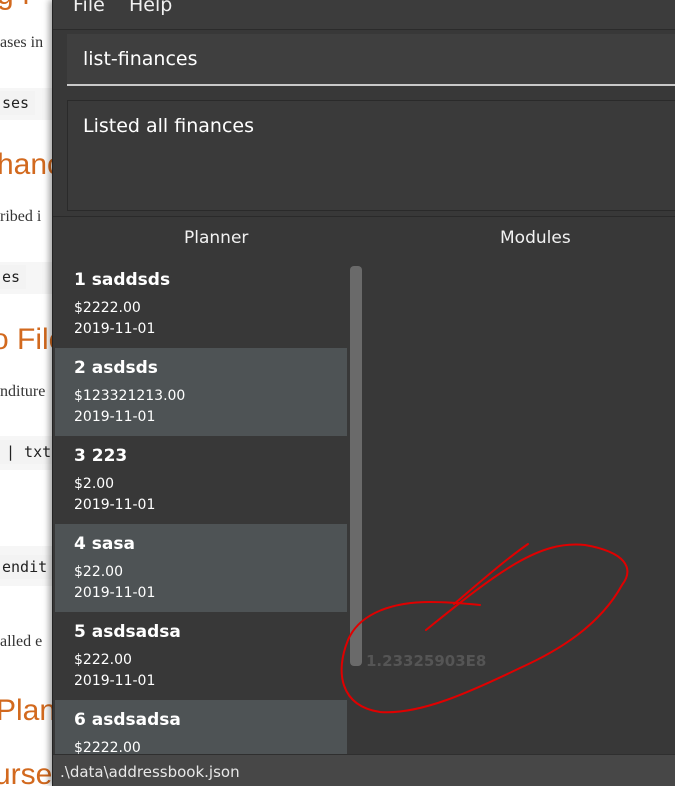 This screenshot has height=786, width=675. Describe the element at coordinates (150, 8) in the screenshot. I see `menu-help: Help` at that location.